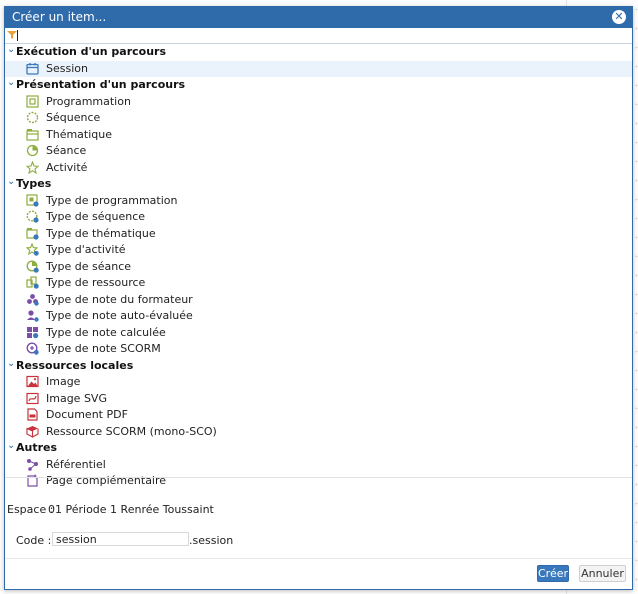 The width and height of the screenshot is (638, 594). I want to click on tree-item-label: Image SVG, so click(76, 398).